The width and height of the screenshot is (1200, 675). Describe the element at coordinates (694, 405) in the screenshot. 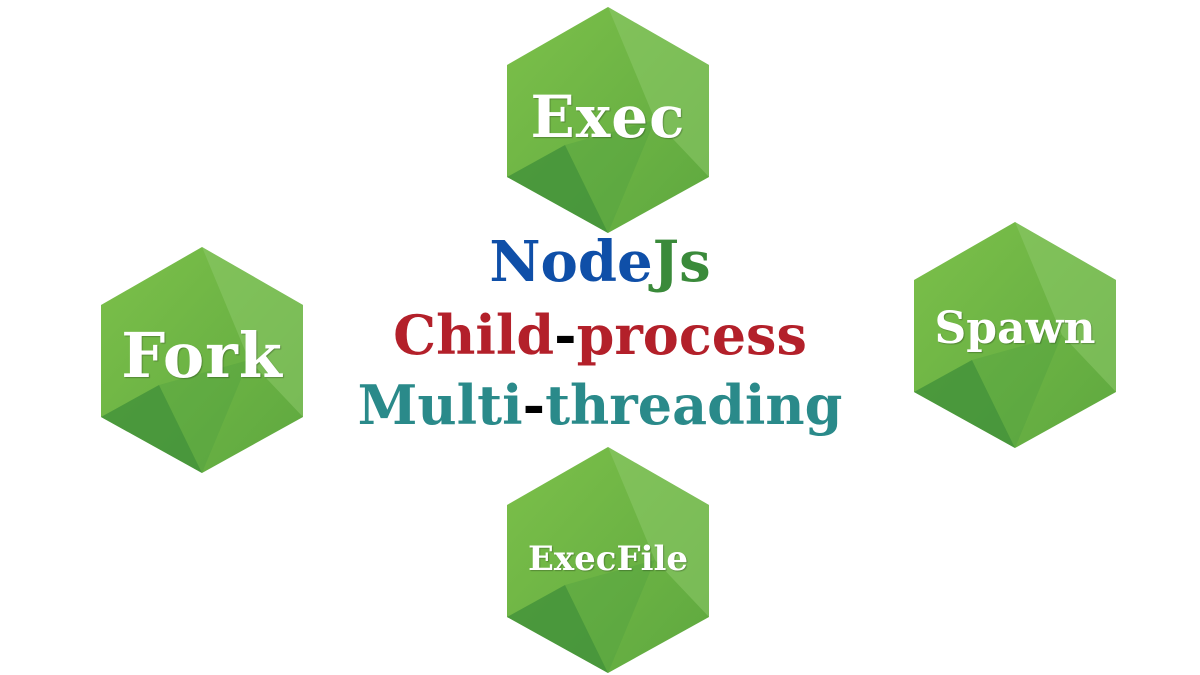

I see `threading-text: threading` at that location.